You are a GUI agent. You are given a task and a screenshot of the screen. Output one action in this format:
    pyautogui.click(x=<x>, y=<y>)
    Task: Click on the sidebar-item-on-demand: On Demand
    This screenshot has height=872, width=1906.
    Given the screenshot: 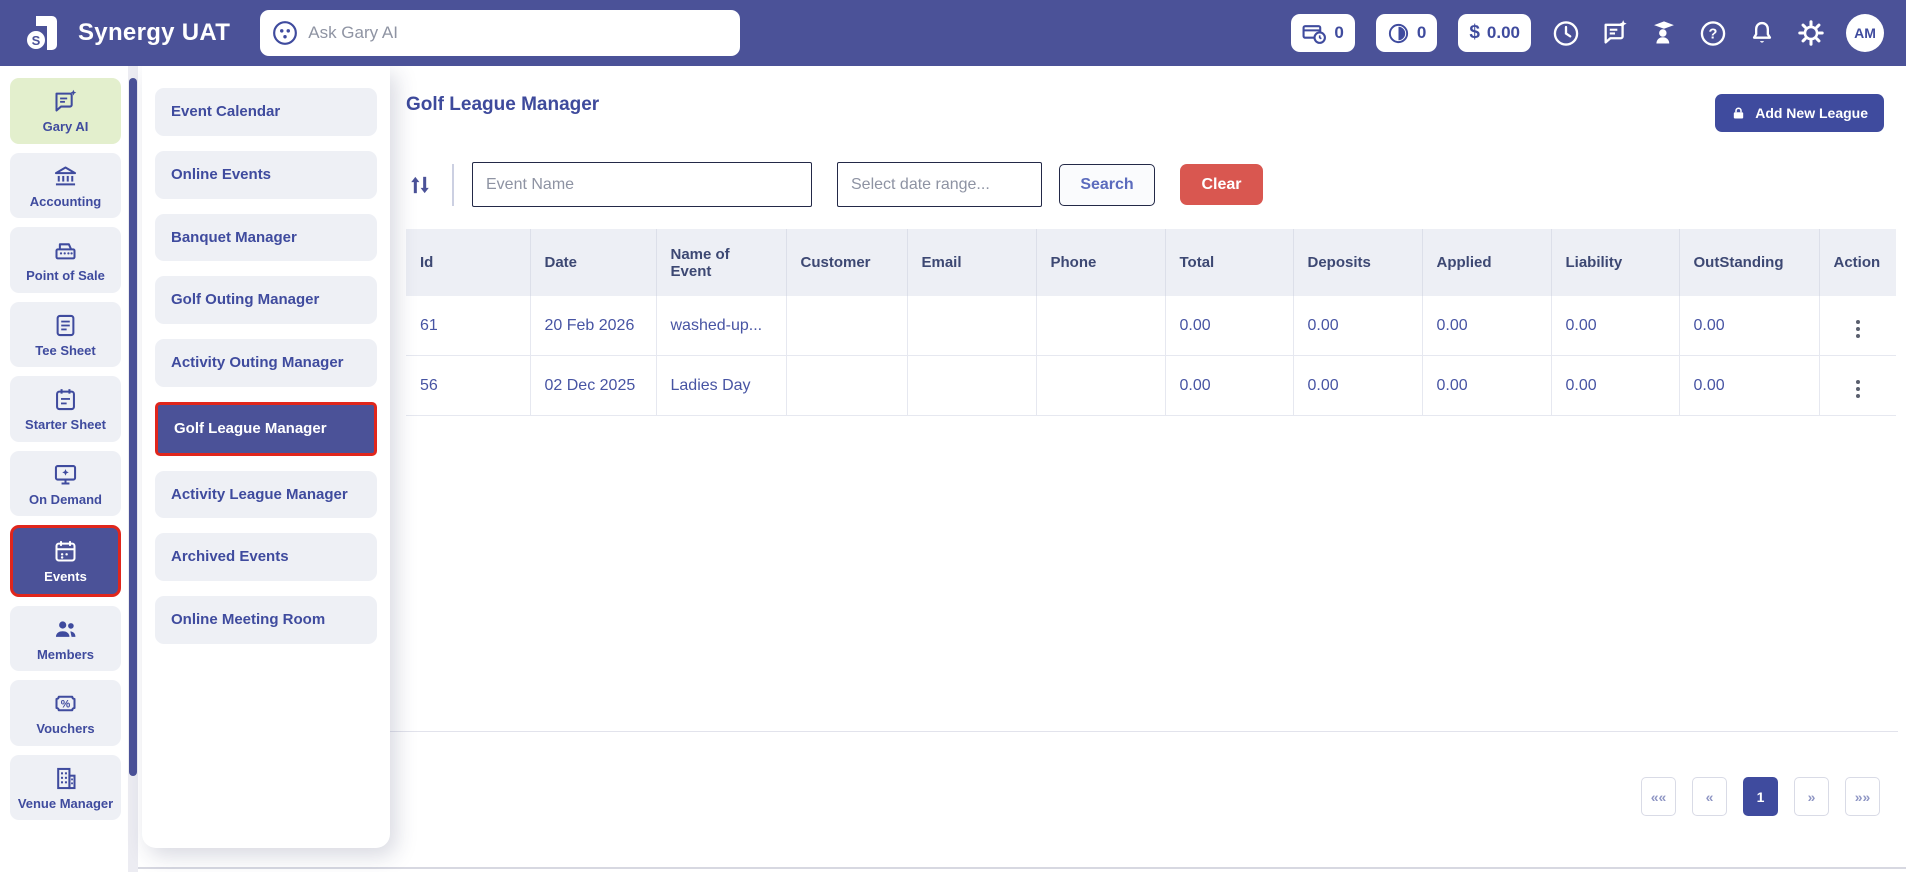 What is the action you would take?
    pyautogui.click(x=65, y=483)
    